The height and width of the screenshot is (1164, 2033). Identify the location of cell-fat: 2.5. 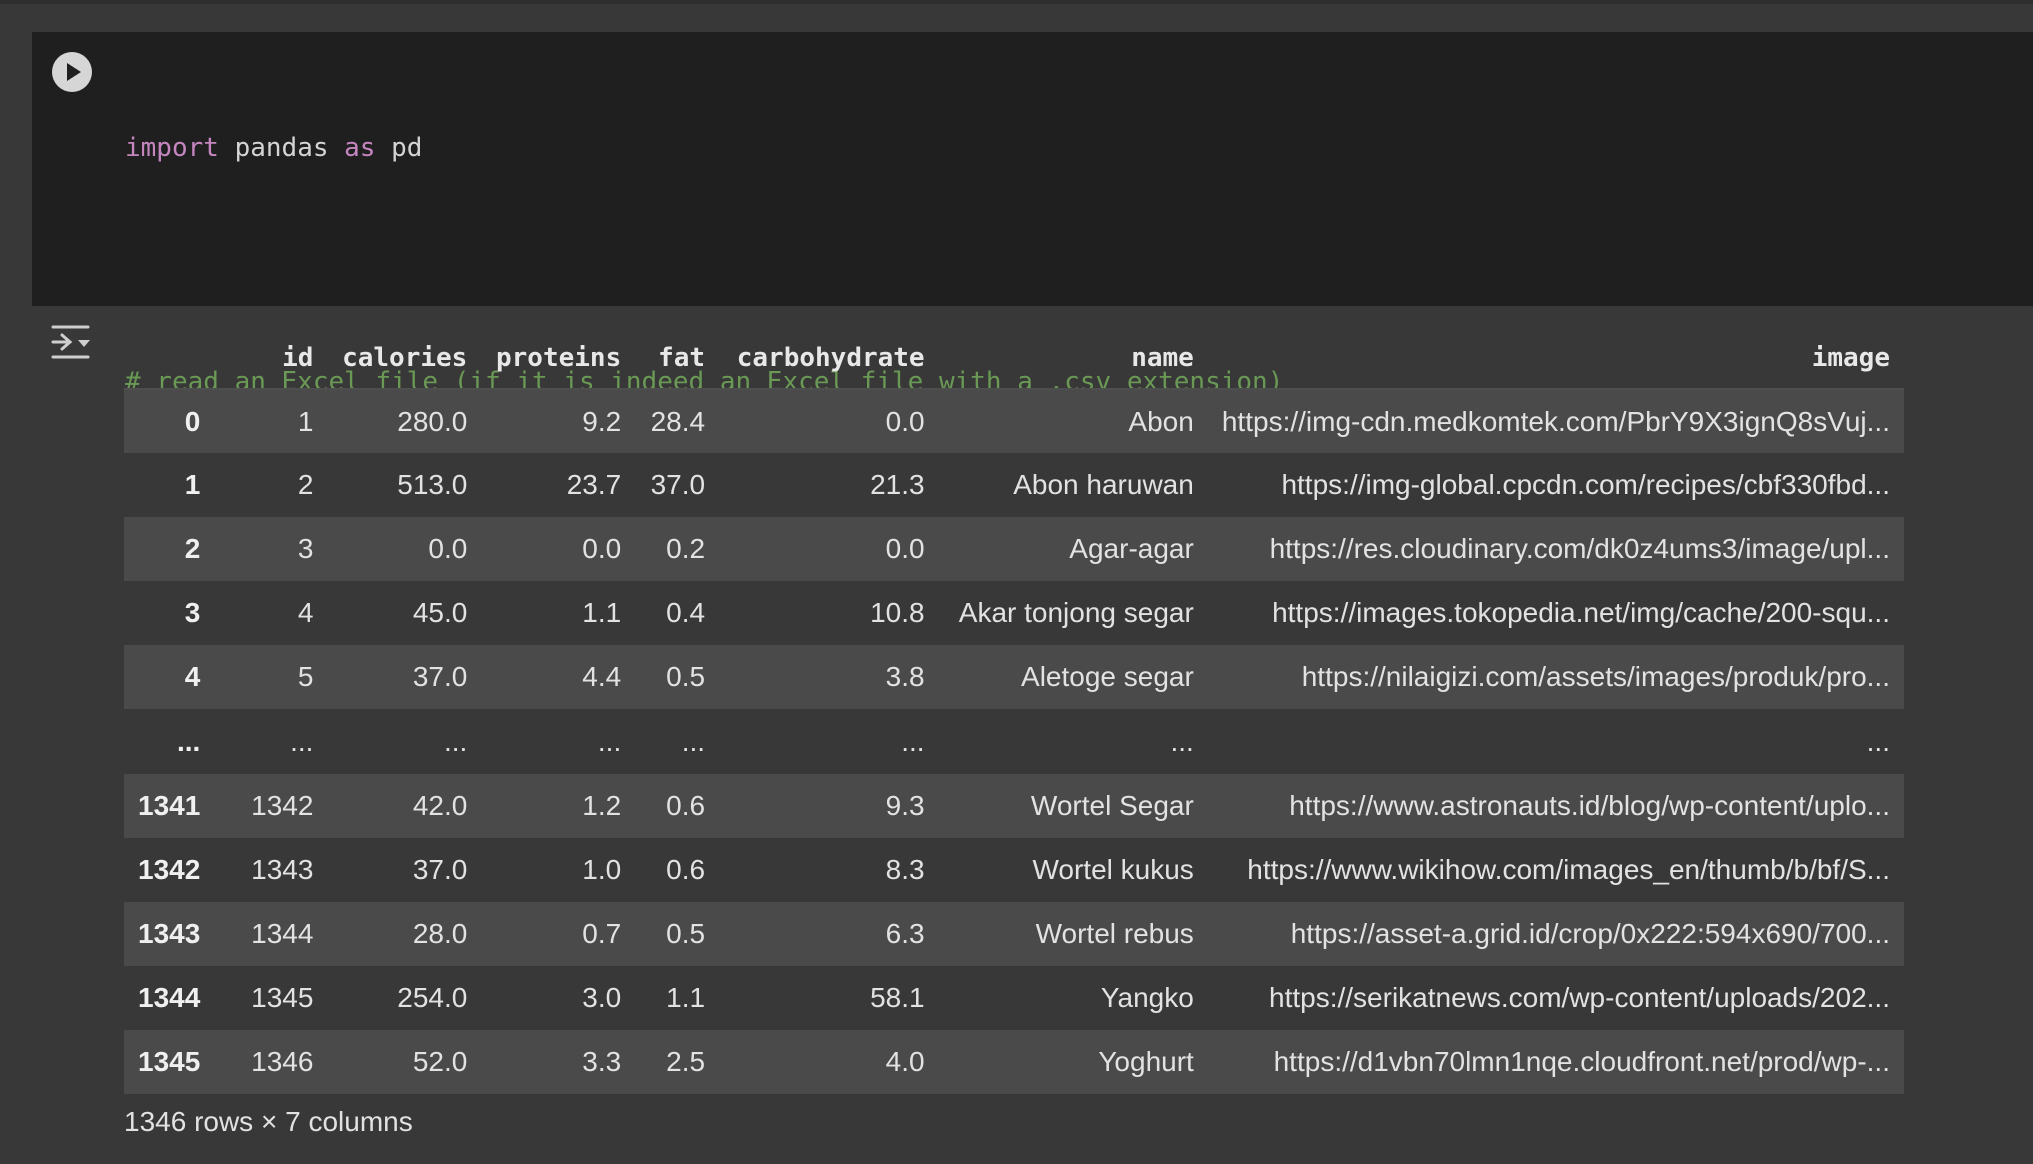
(686, 1061).